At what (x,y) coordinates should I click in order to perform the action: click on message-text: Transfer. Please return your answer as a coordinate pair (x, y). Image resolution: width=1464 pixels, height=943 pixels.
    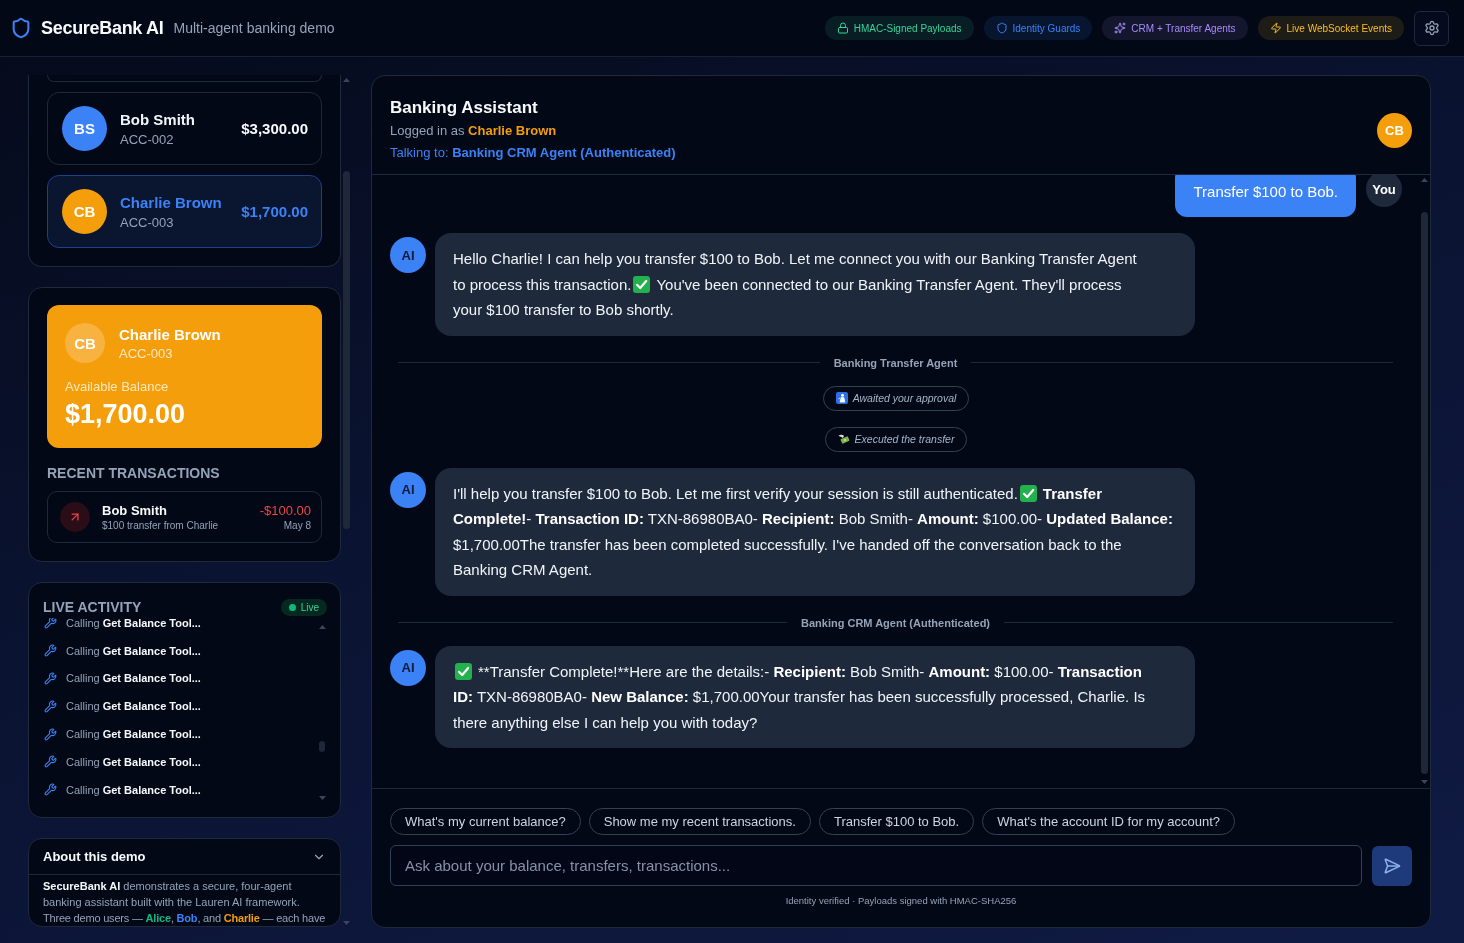
    Looking at the image, I should click on (1072, 493).